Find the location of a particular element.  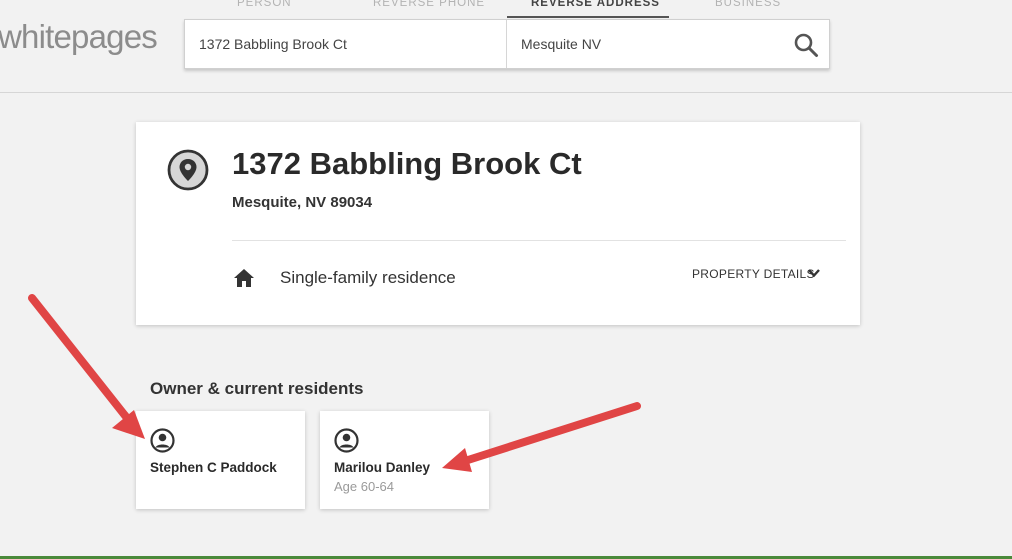

chevron-down-icon is located at coordinates (814, 273).